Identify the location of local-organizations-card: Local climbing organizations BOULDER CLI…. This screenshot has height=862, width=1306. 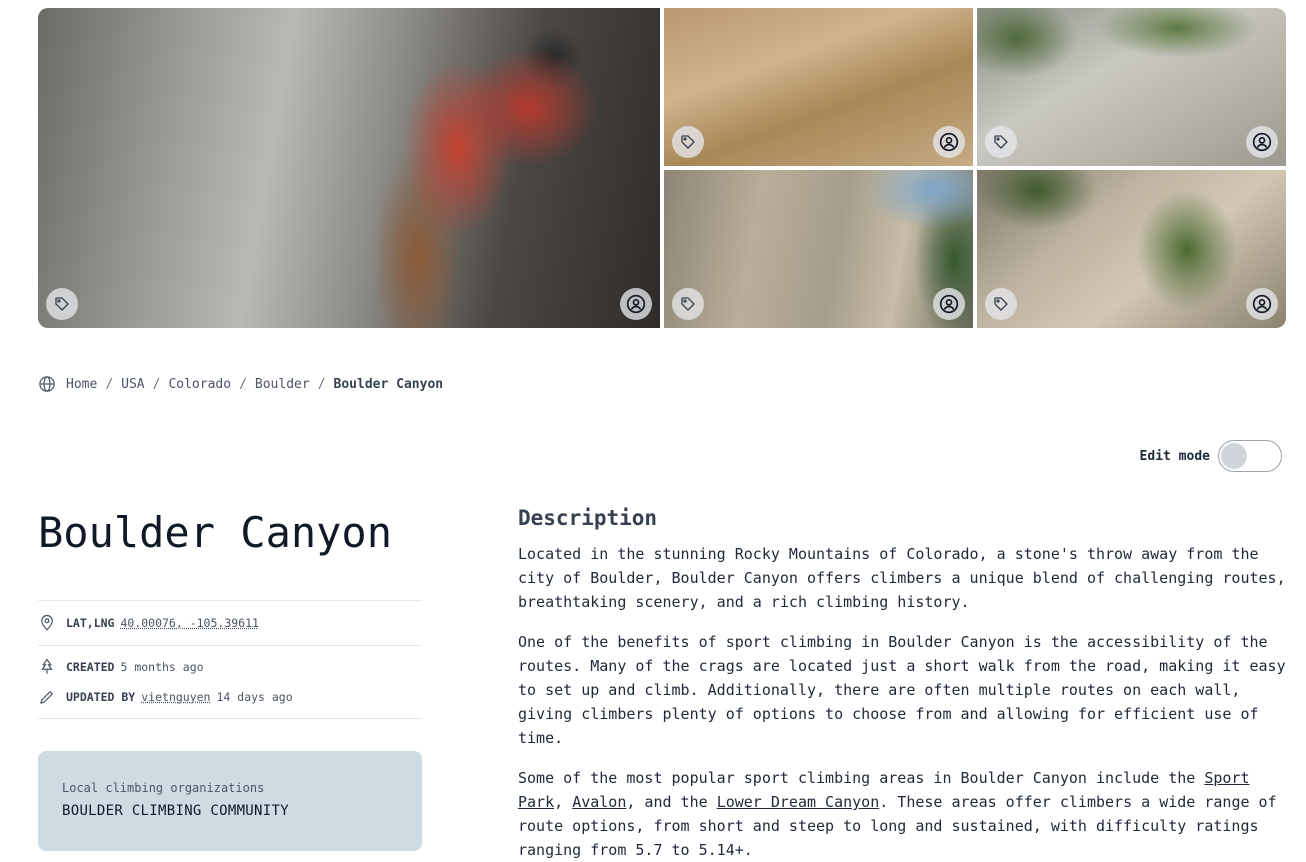
(230, 801).